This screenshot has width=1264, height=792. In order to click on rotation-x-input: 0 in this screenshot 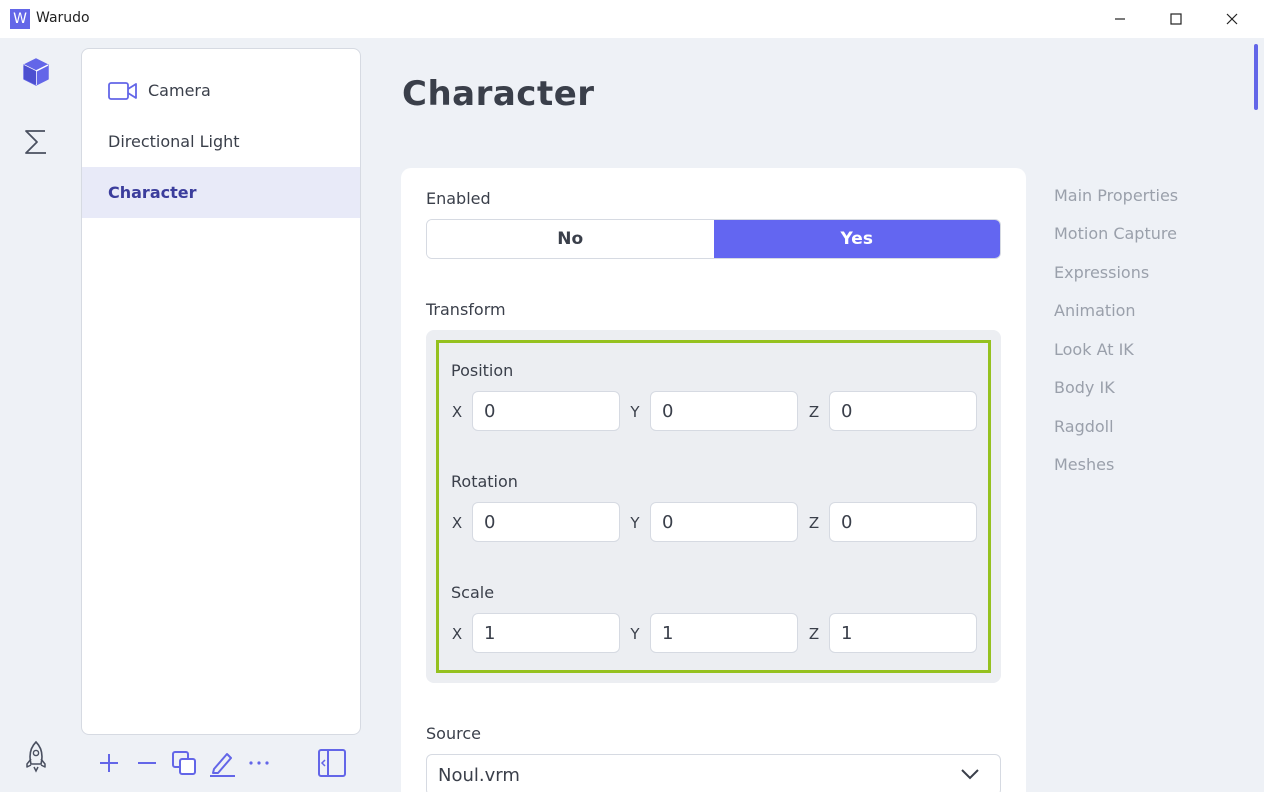, I will do `click(546, 522)`.